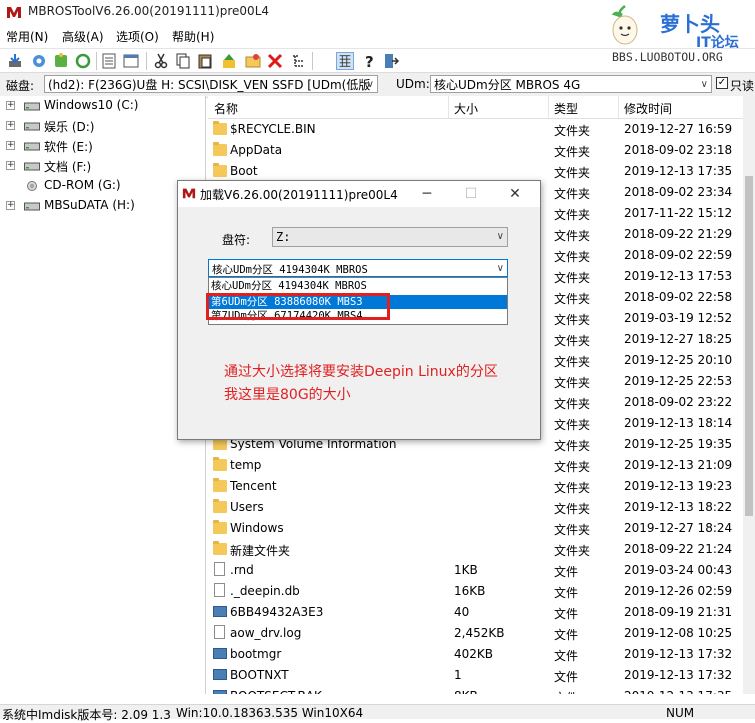  I want to click on table-row: aow_drv.log 2,452KB 文件 2019-12-08 10:25, so click(475, 633).